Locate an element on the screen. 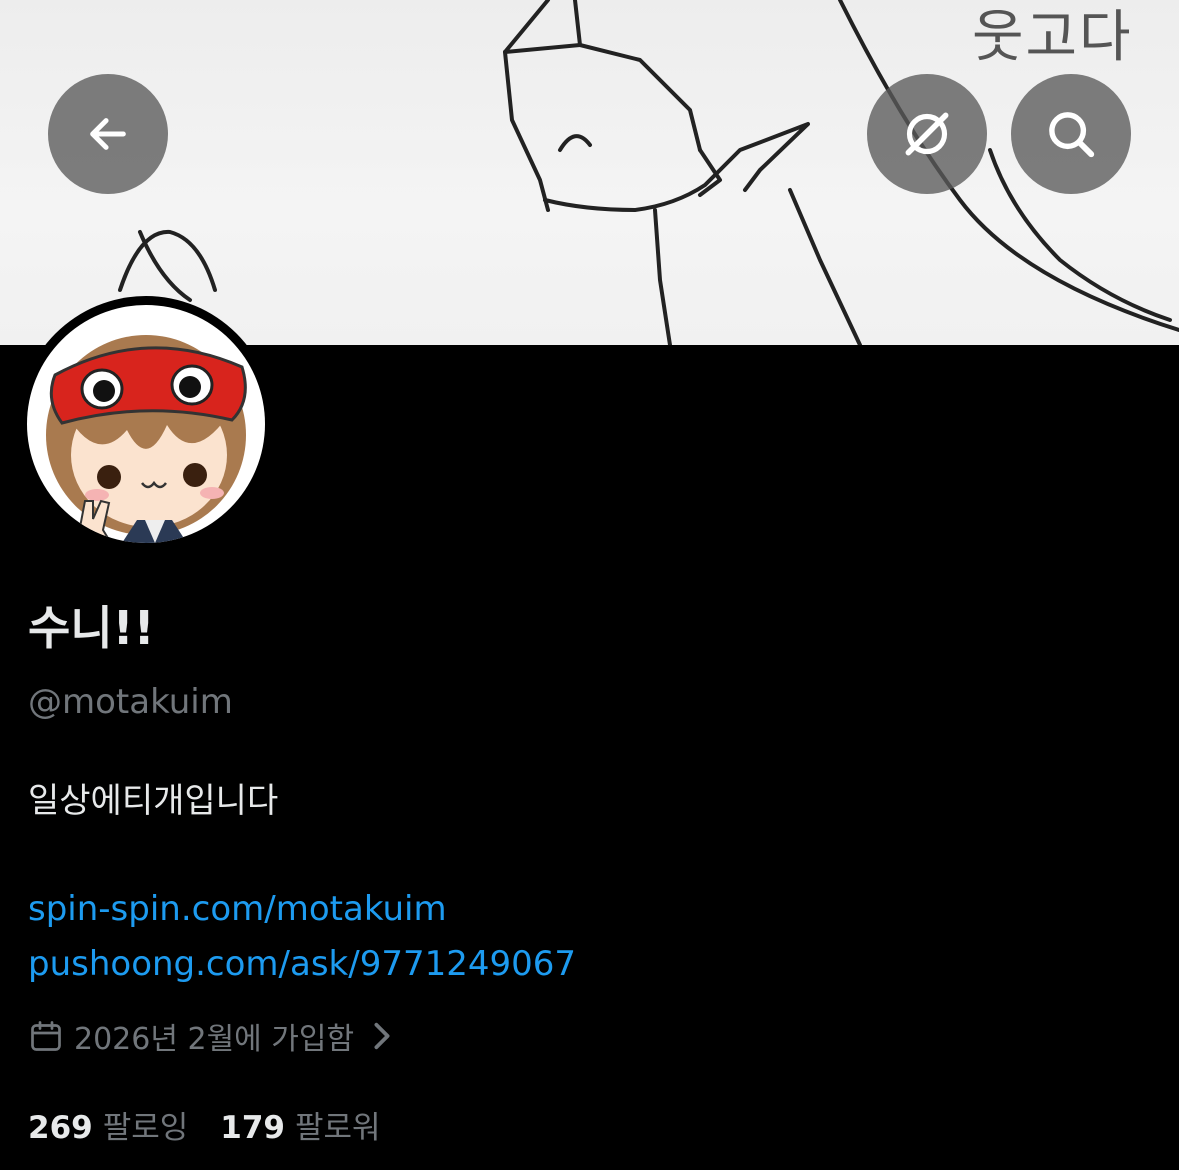  display-name: 수니!! is located at coordinates (91, 628).